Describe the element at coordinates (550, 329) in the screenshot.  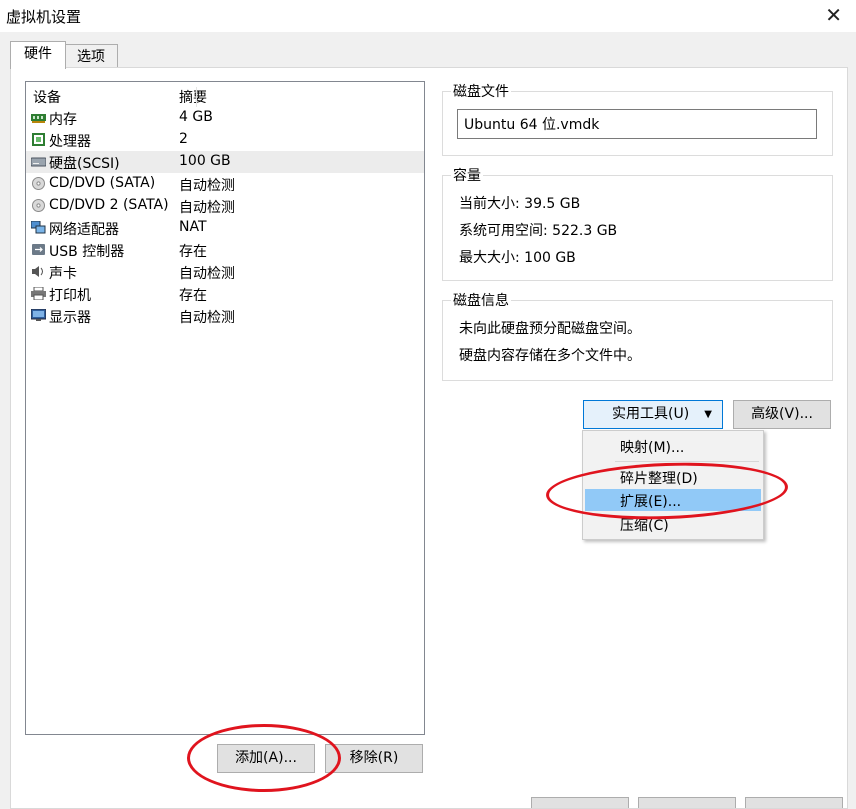
I see `disk-info-line-1: 未向此硬盘预分配磁盘空间。` at that location.